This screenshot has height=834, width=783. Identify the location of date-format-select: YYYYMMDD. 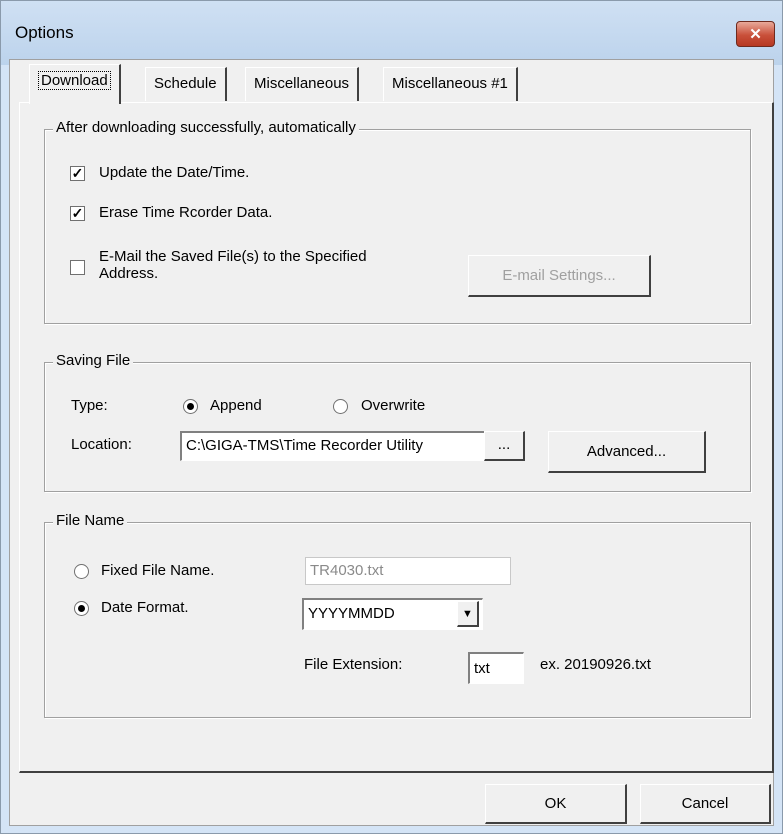
(392, 614).